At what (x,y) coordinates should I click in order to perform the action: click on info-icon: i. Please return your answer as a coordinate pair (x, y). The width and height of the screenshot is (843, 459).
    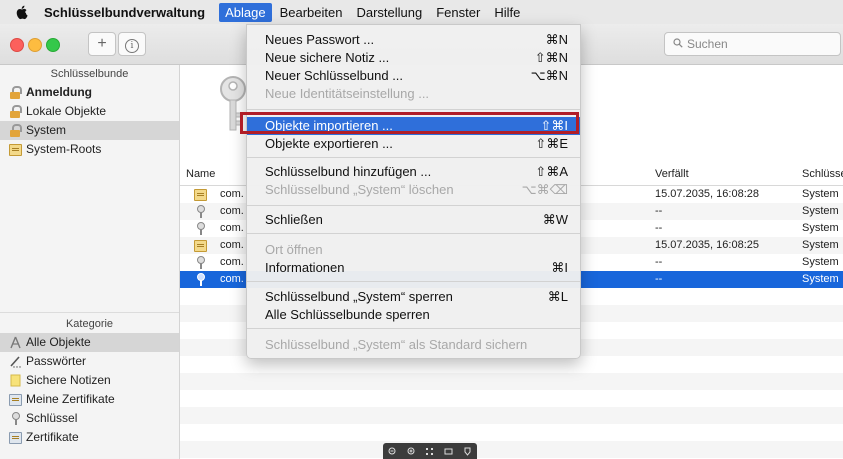
    Looking at the image, I should click on (132, 46).